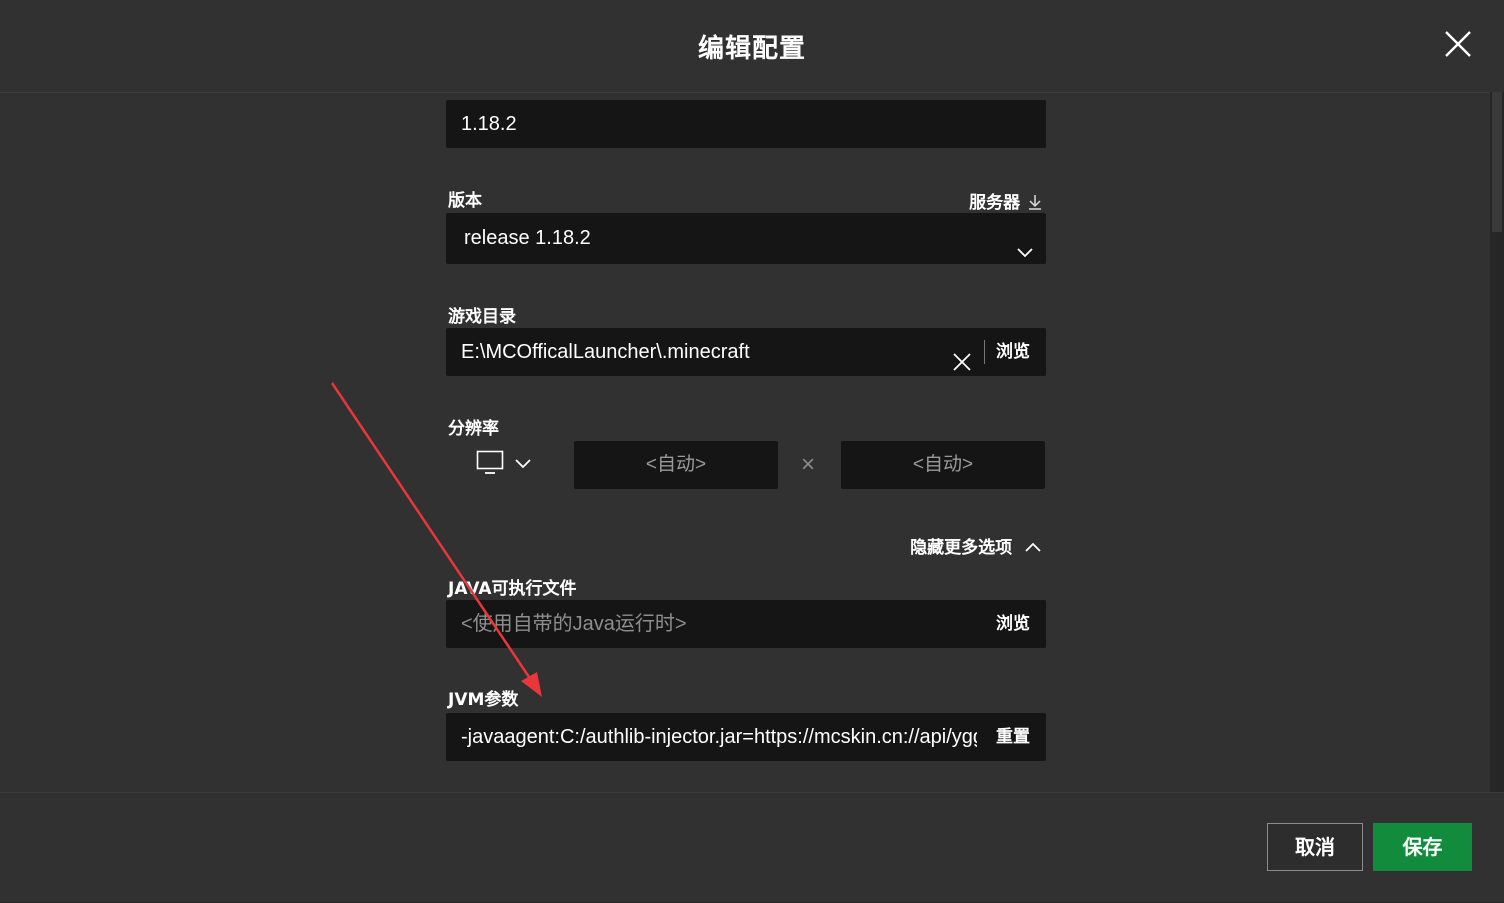  I want to click on monitor-selector, so click(504, 465).